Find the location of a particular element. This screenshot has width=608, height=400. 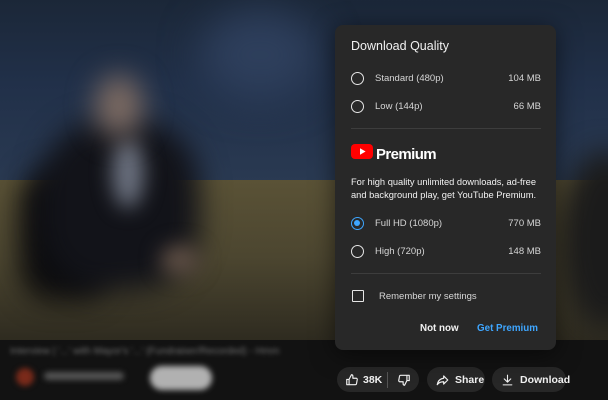

quality-option-144p: Low (144p) 66 MB is located at coordinates (446, 106).